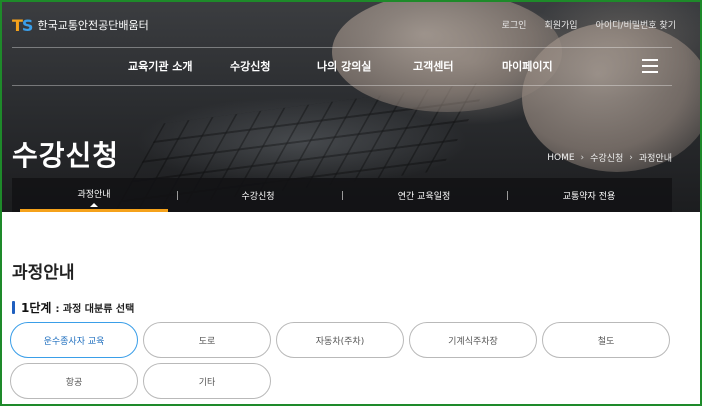  I want to click on header-divider, so click(342, 47).